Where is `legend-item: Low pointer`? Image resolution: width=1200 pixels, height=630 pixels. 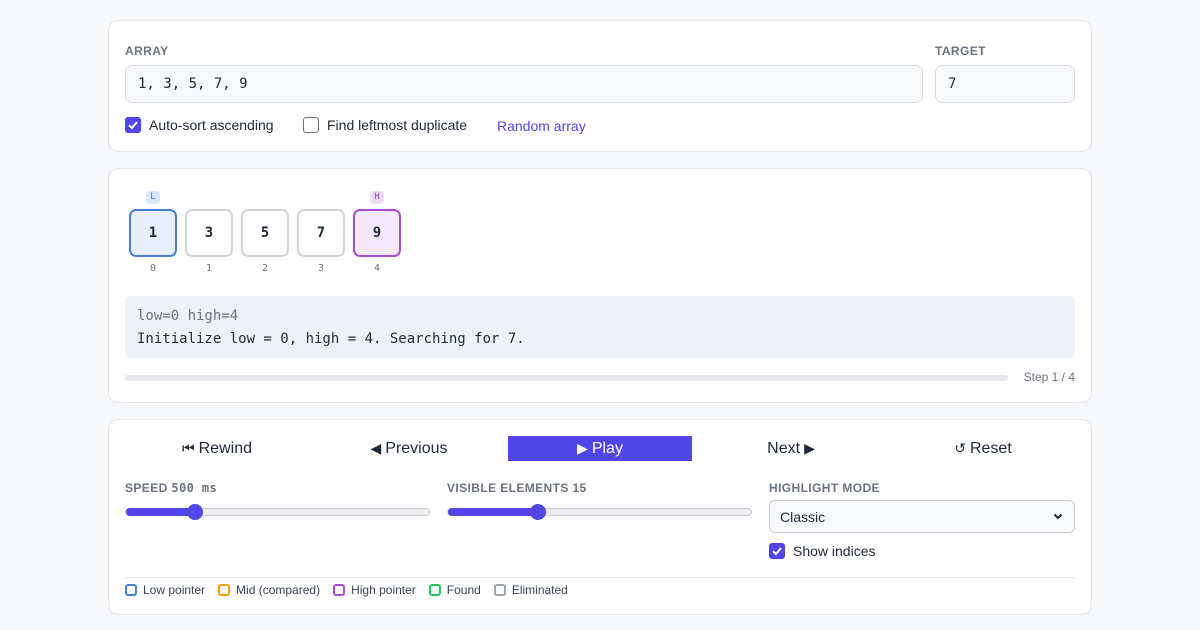
legend-item: Low pointer is located at coordinates (165, 590).